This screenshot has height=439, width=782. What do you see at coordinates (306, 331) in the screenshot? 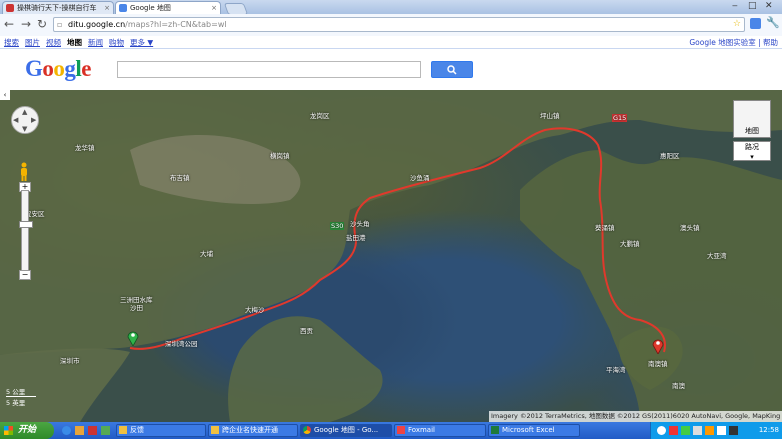
I see `map-label: 西贡` at bounding box center [306, 331].